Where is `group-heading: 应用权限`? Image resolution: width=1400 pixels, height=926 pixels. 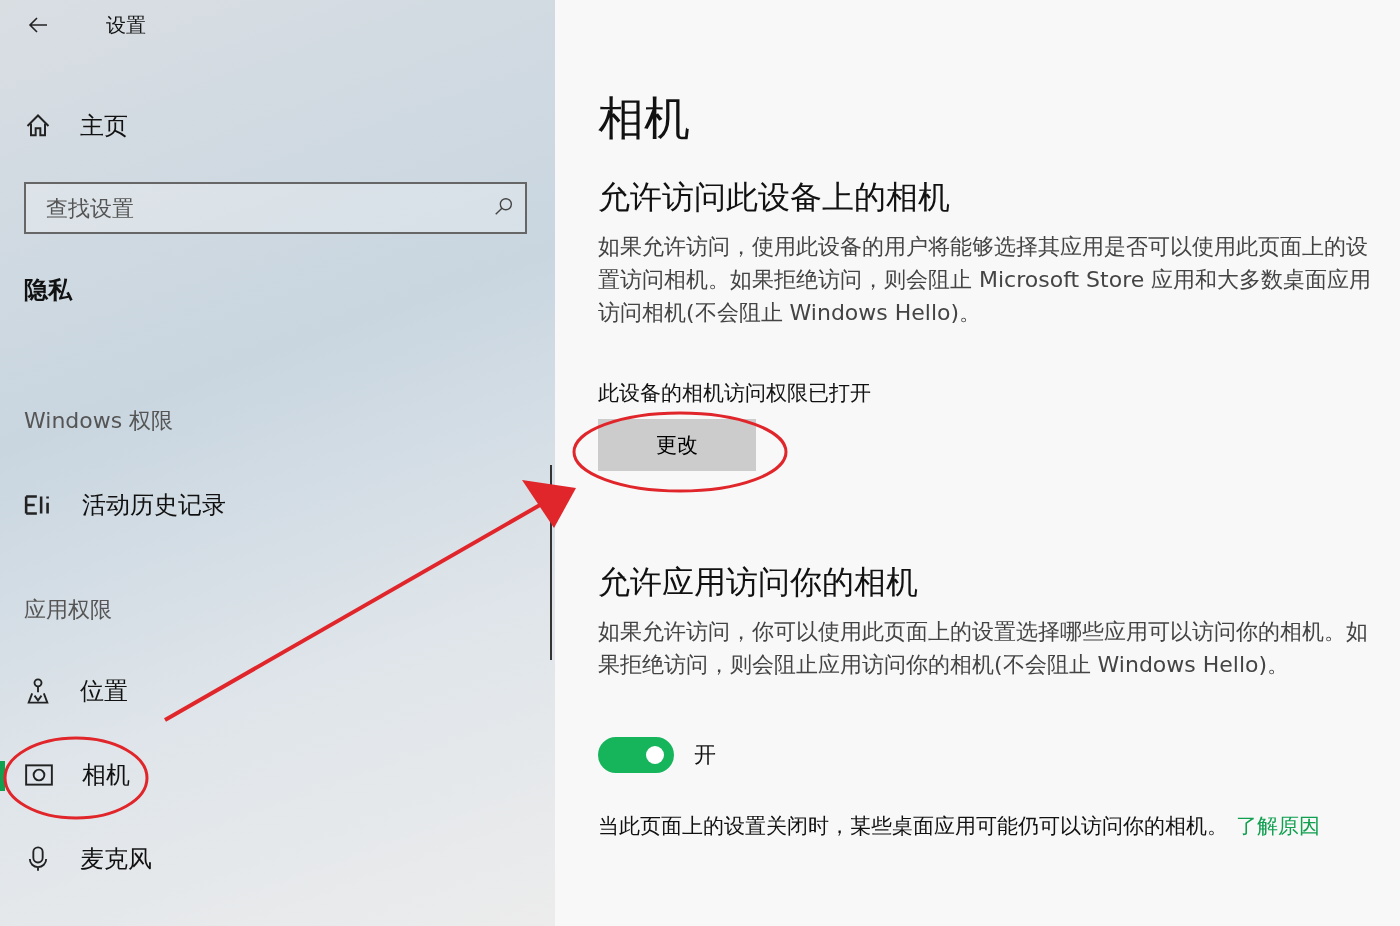
group-heading: 应用权限 is located at coordinates (68, 610).